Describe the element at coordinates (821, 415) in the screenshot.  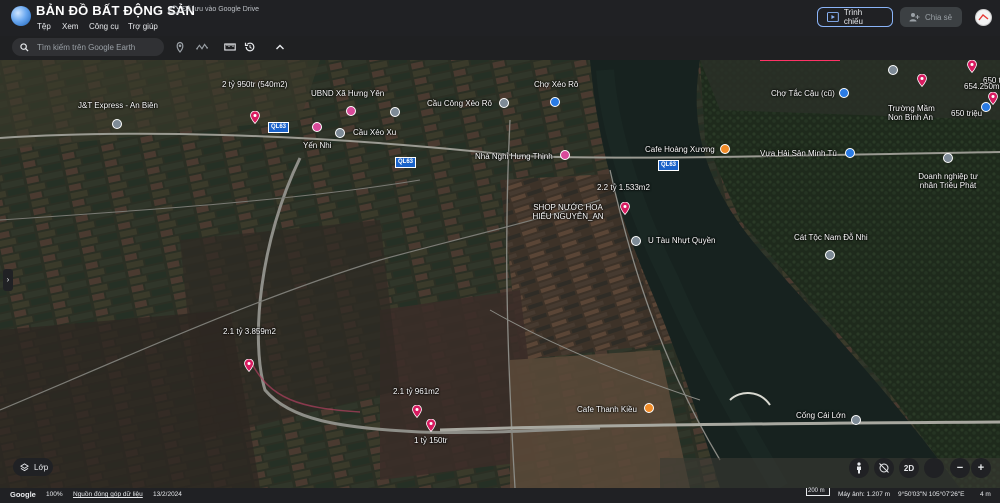
I see `place-label: Cống Cái Lớn` at that location.